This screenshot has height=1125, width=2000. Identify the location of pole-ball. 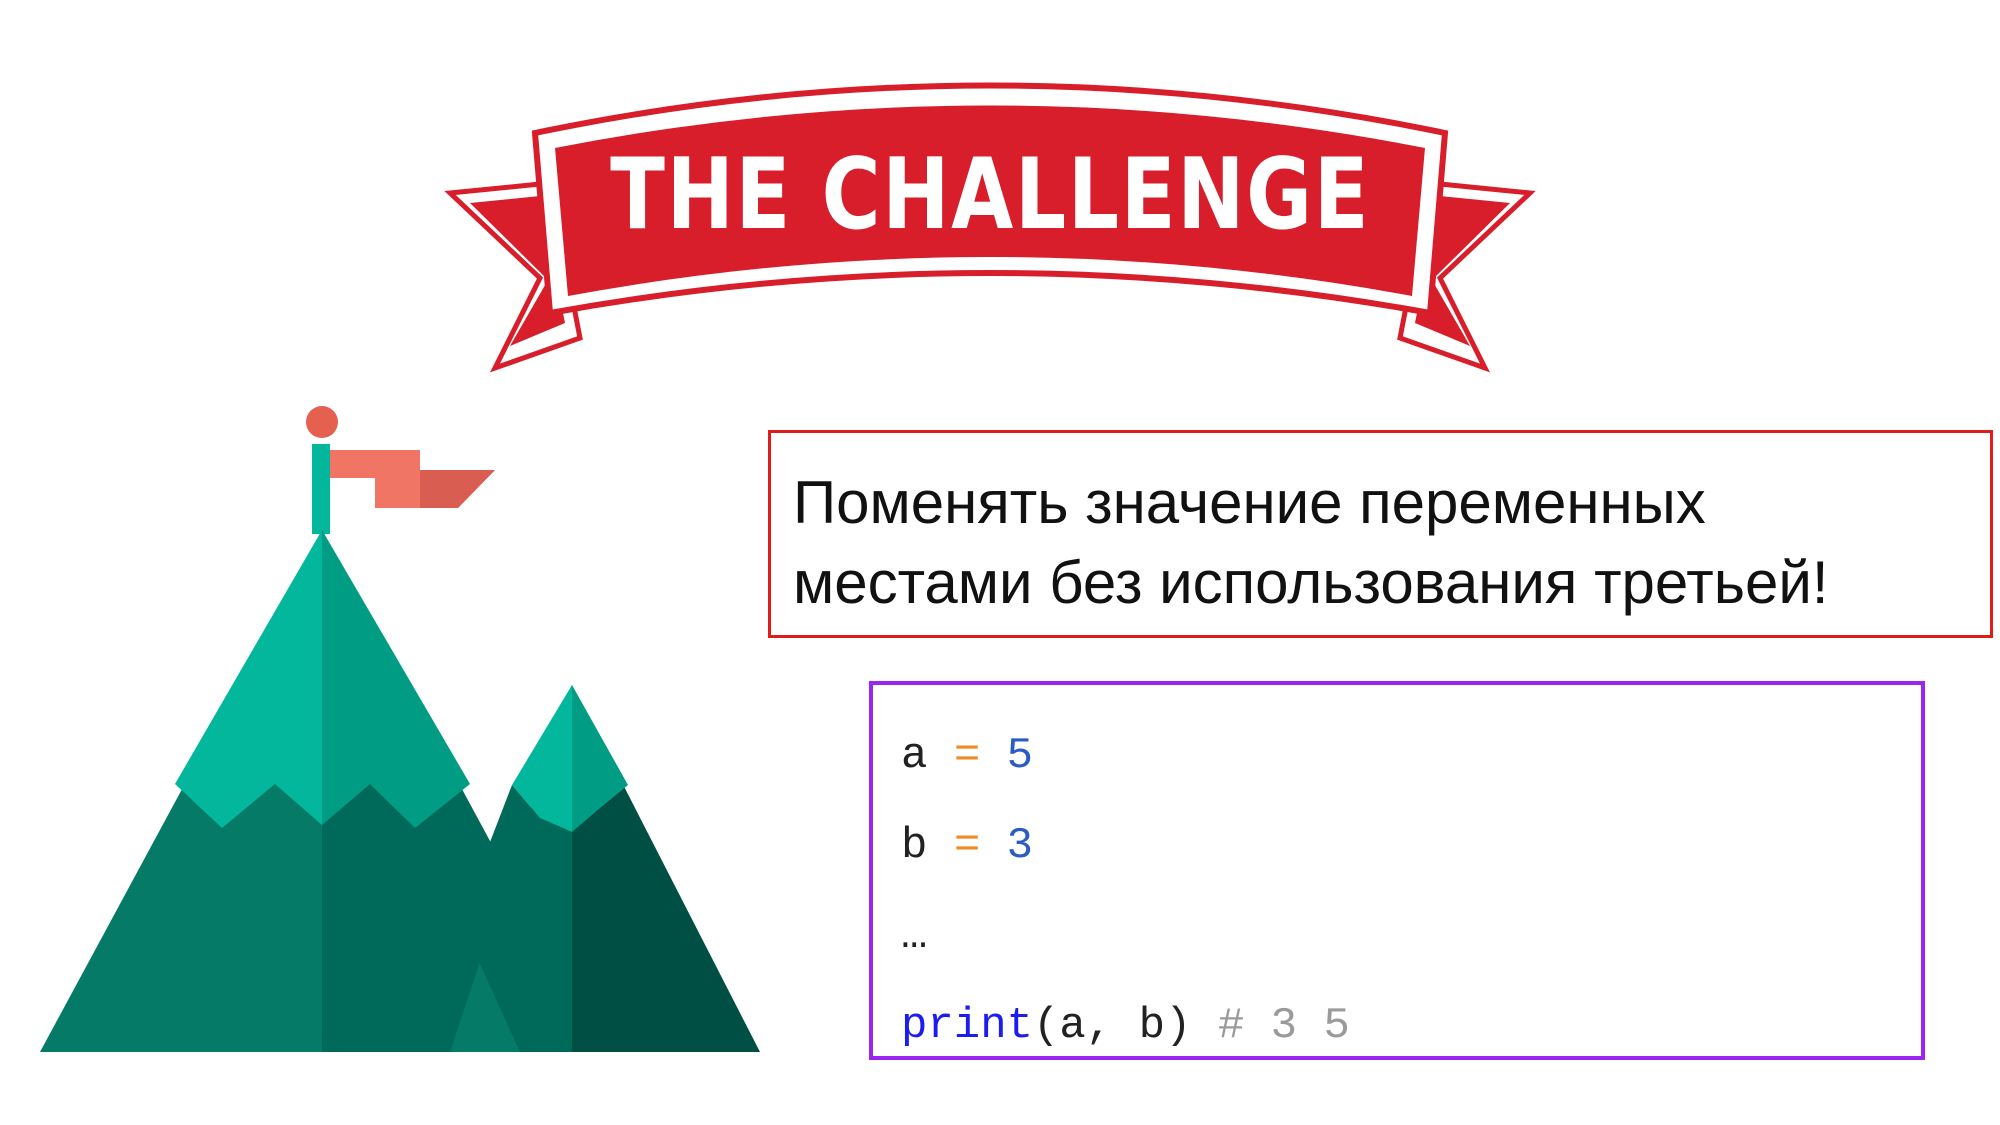
(322, 422).